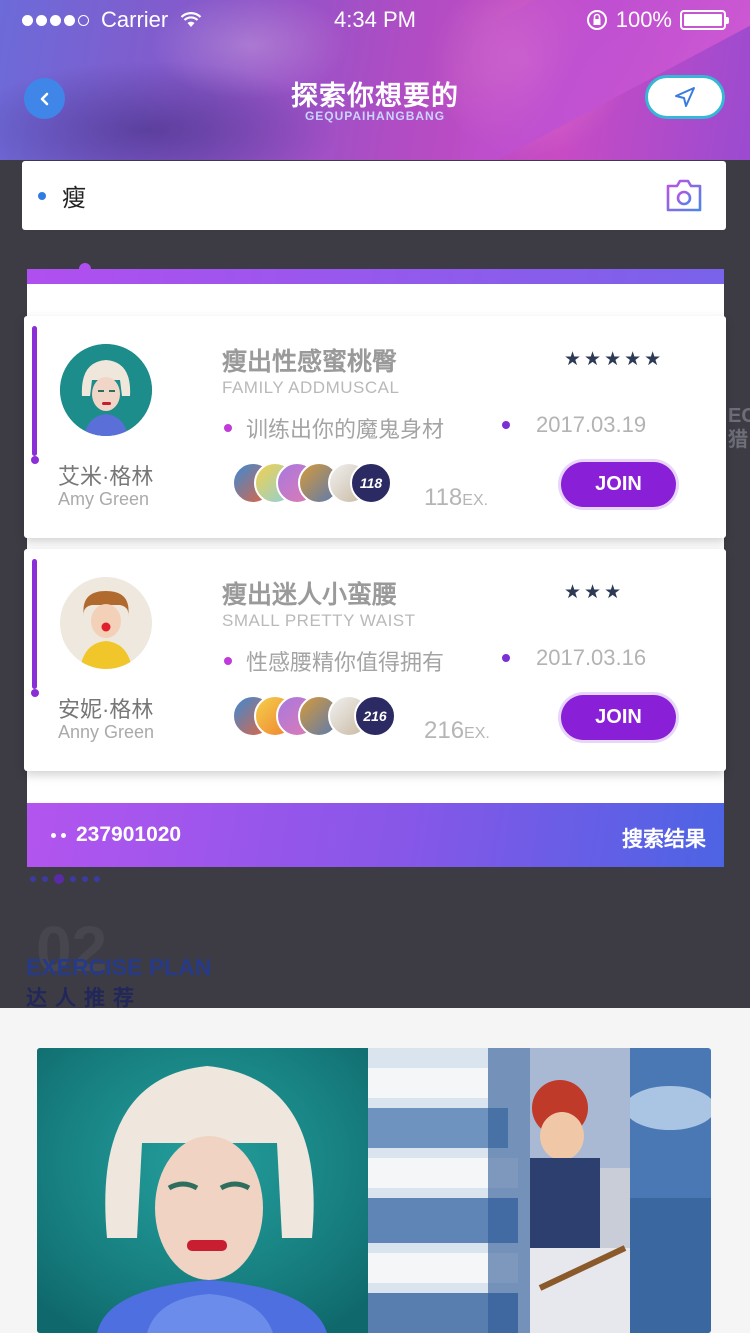  I want to click on results-footer: 237901020 搜索结果, so click(375, 835).